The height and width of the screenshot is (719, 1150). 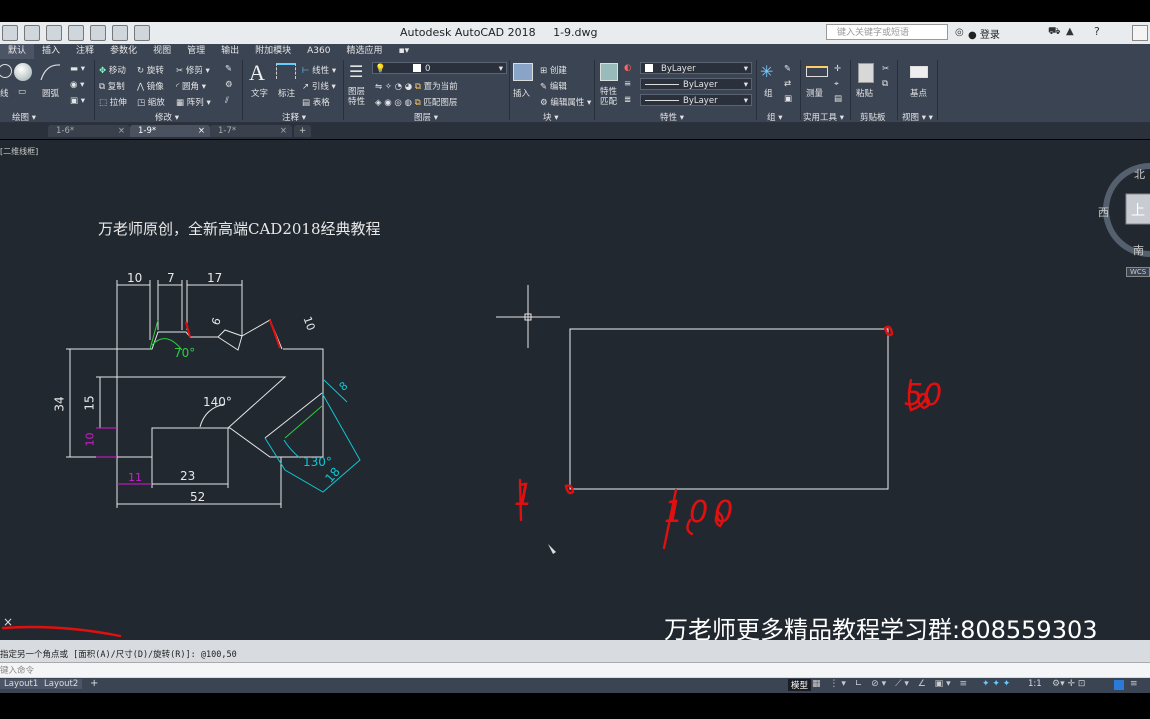 I want to click on modify-panel-label: 修改 ▾, so click(x=167, y=117).